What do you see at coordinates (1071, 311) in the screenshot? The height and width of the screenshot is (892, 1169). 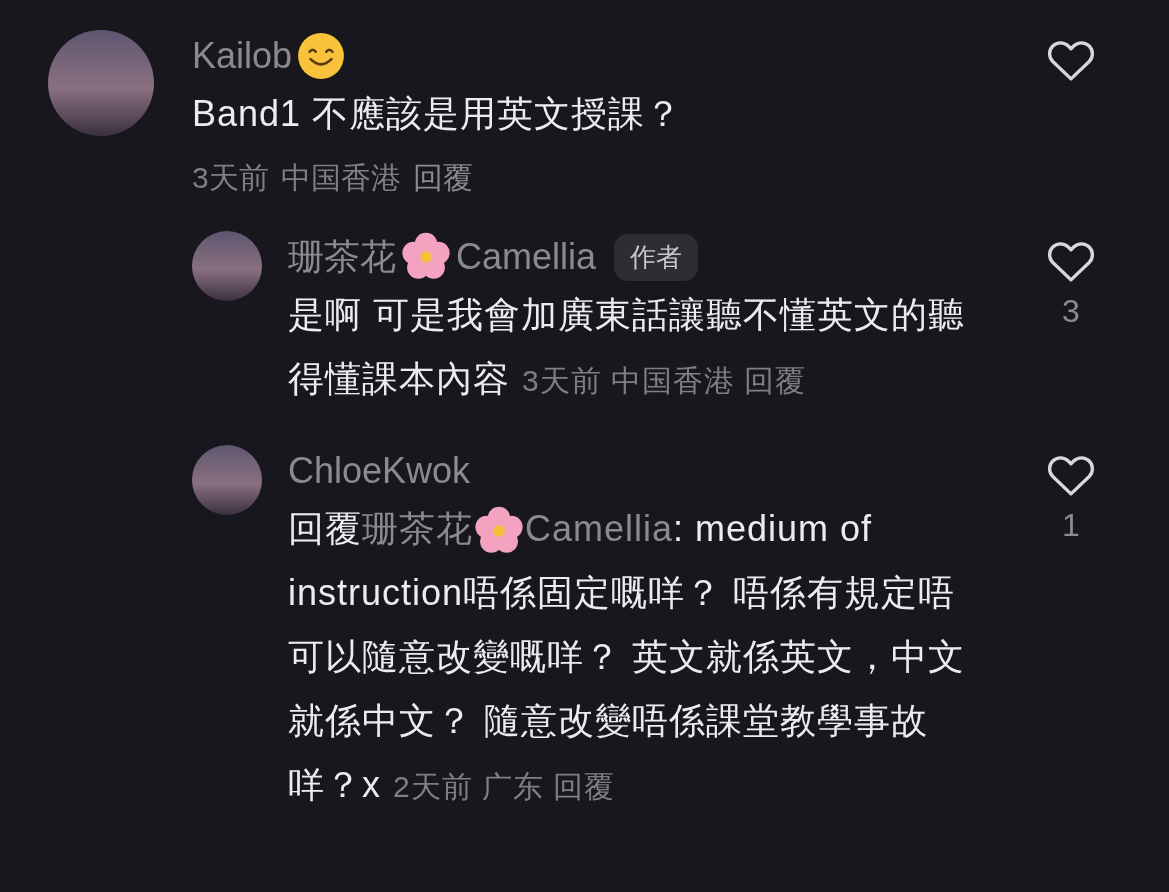 I see `like-count: 3` at bounding box center [1071, 311].